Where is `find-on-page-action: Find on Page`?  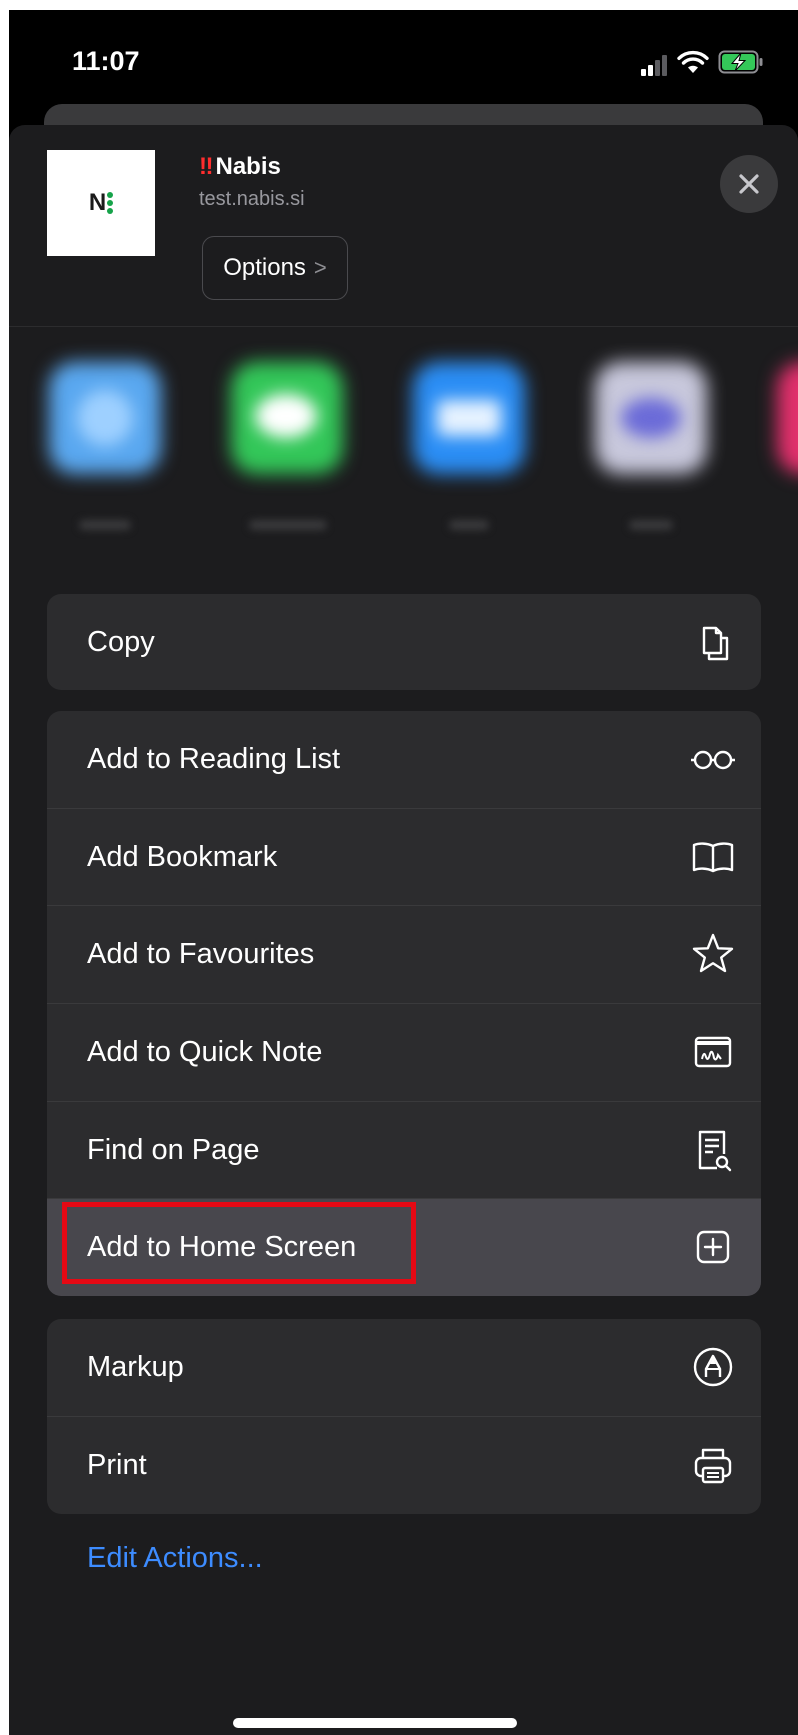
find-on-page-action: Find on Page is located at coordinates (404, 1150).